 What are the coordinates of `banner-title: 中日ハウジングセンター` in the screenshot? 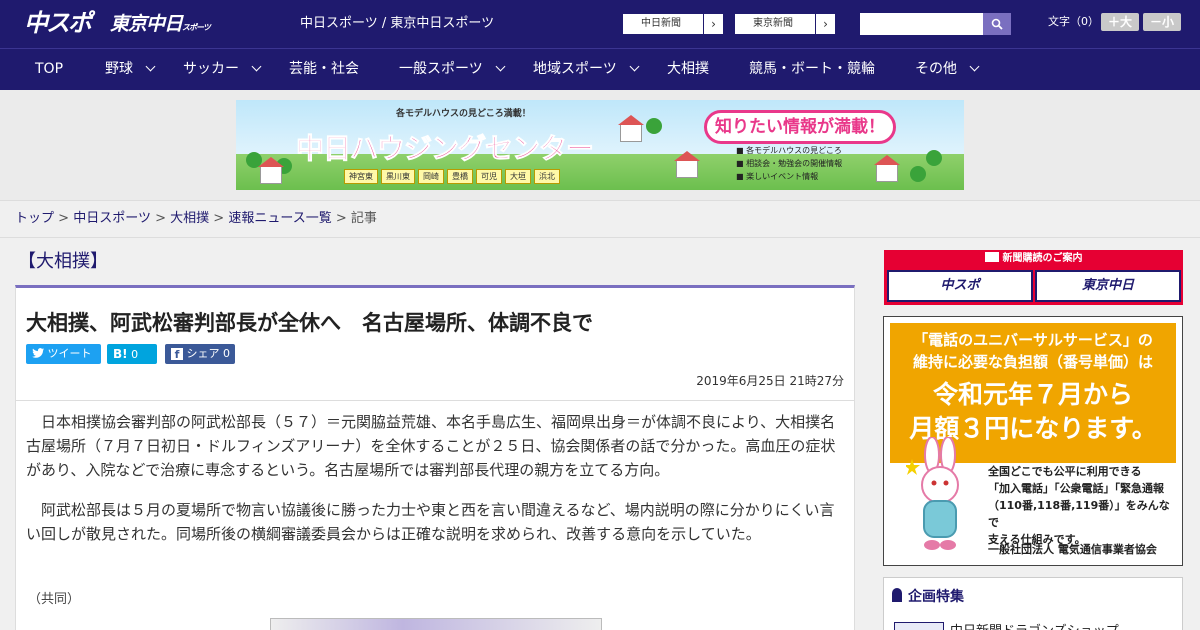 It's located at (445, 149).